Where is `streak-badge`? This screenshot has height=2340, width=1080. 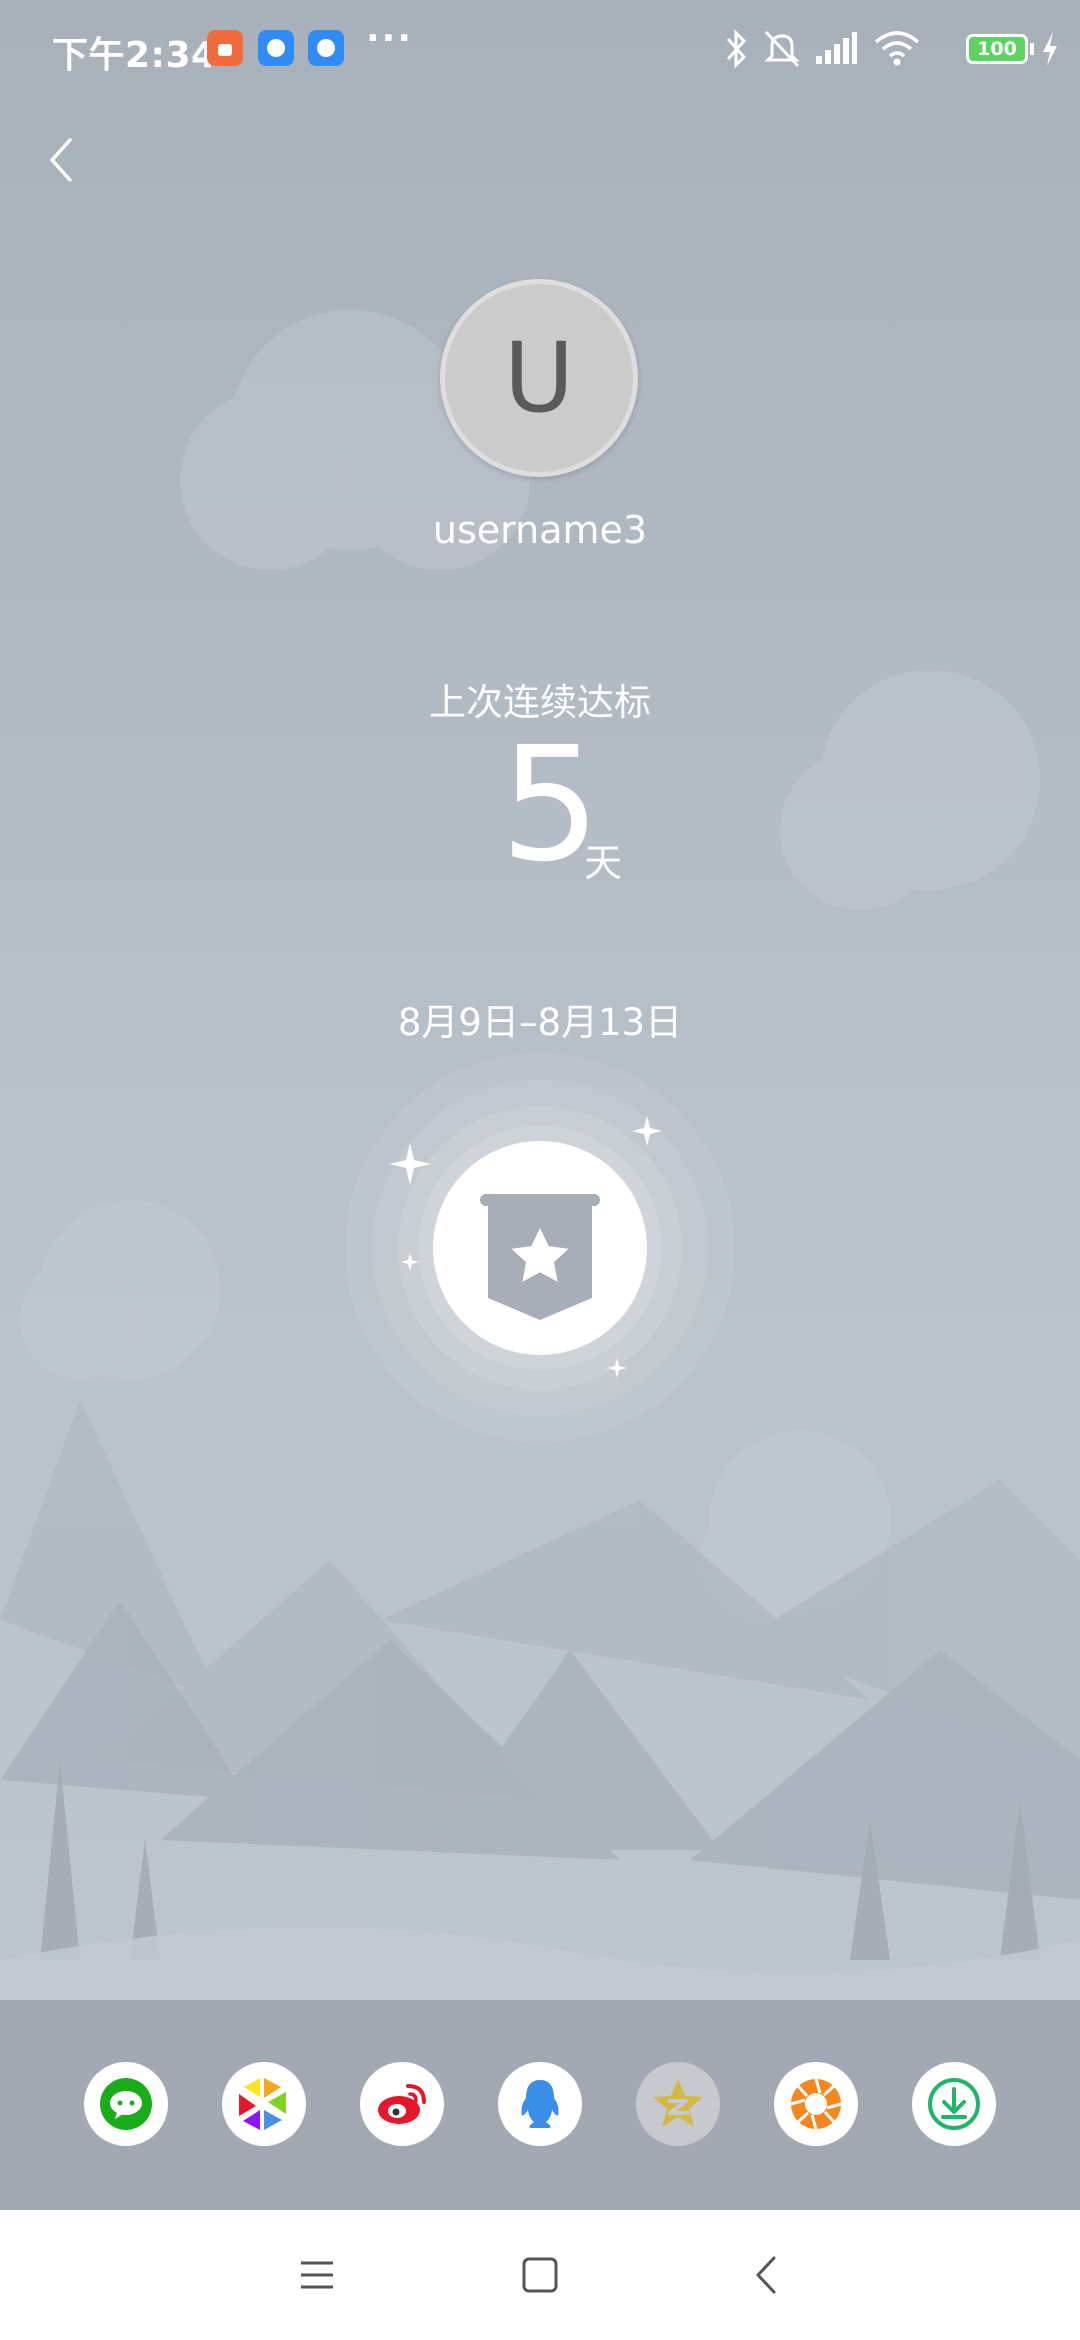
streak-badge is located at coordinates (540, 1248).